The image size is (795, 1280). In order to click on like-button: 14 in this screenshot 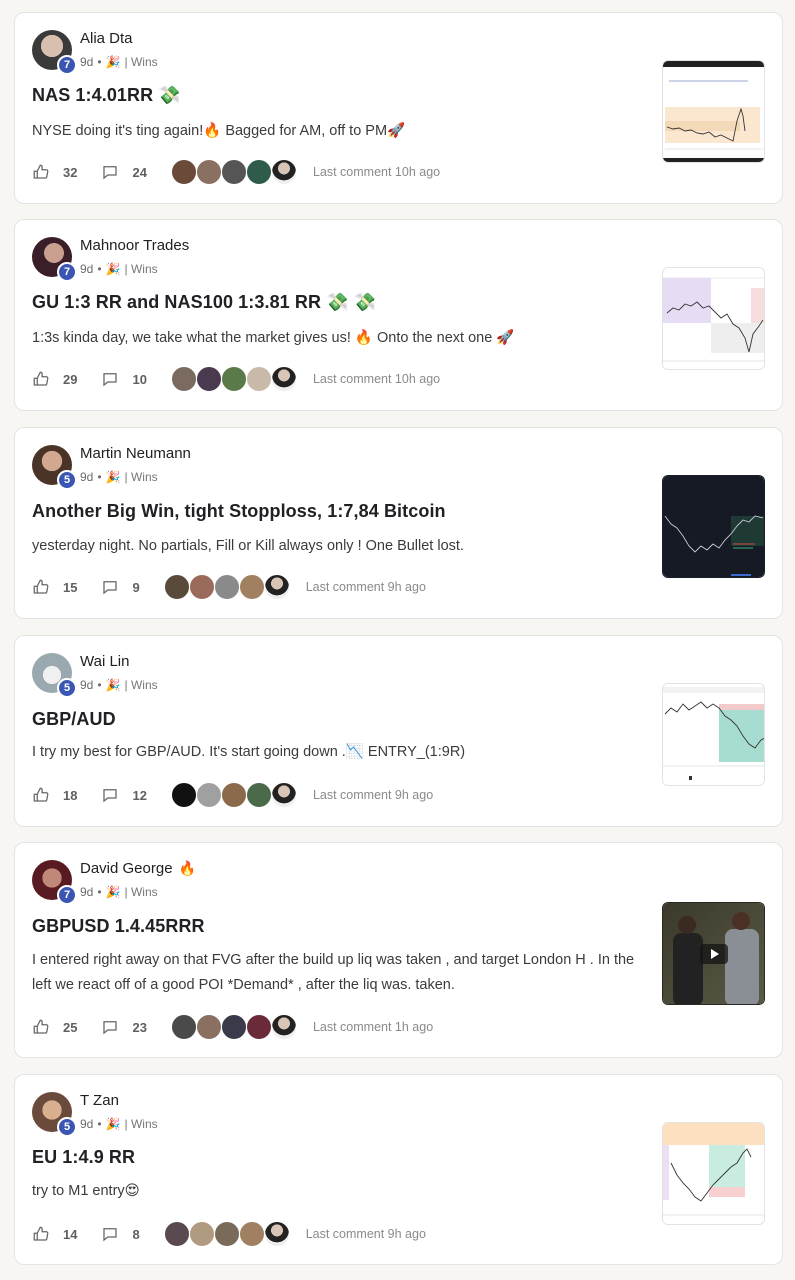, I will do `click(54, 1234)`.